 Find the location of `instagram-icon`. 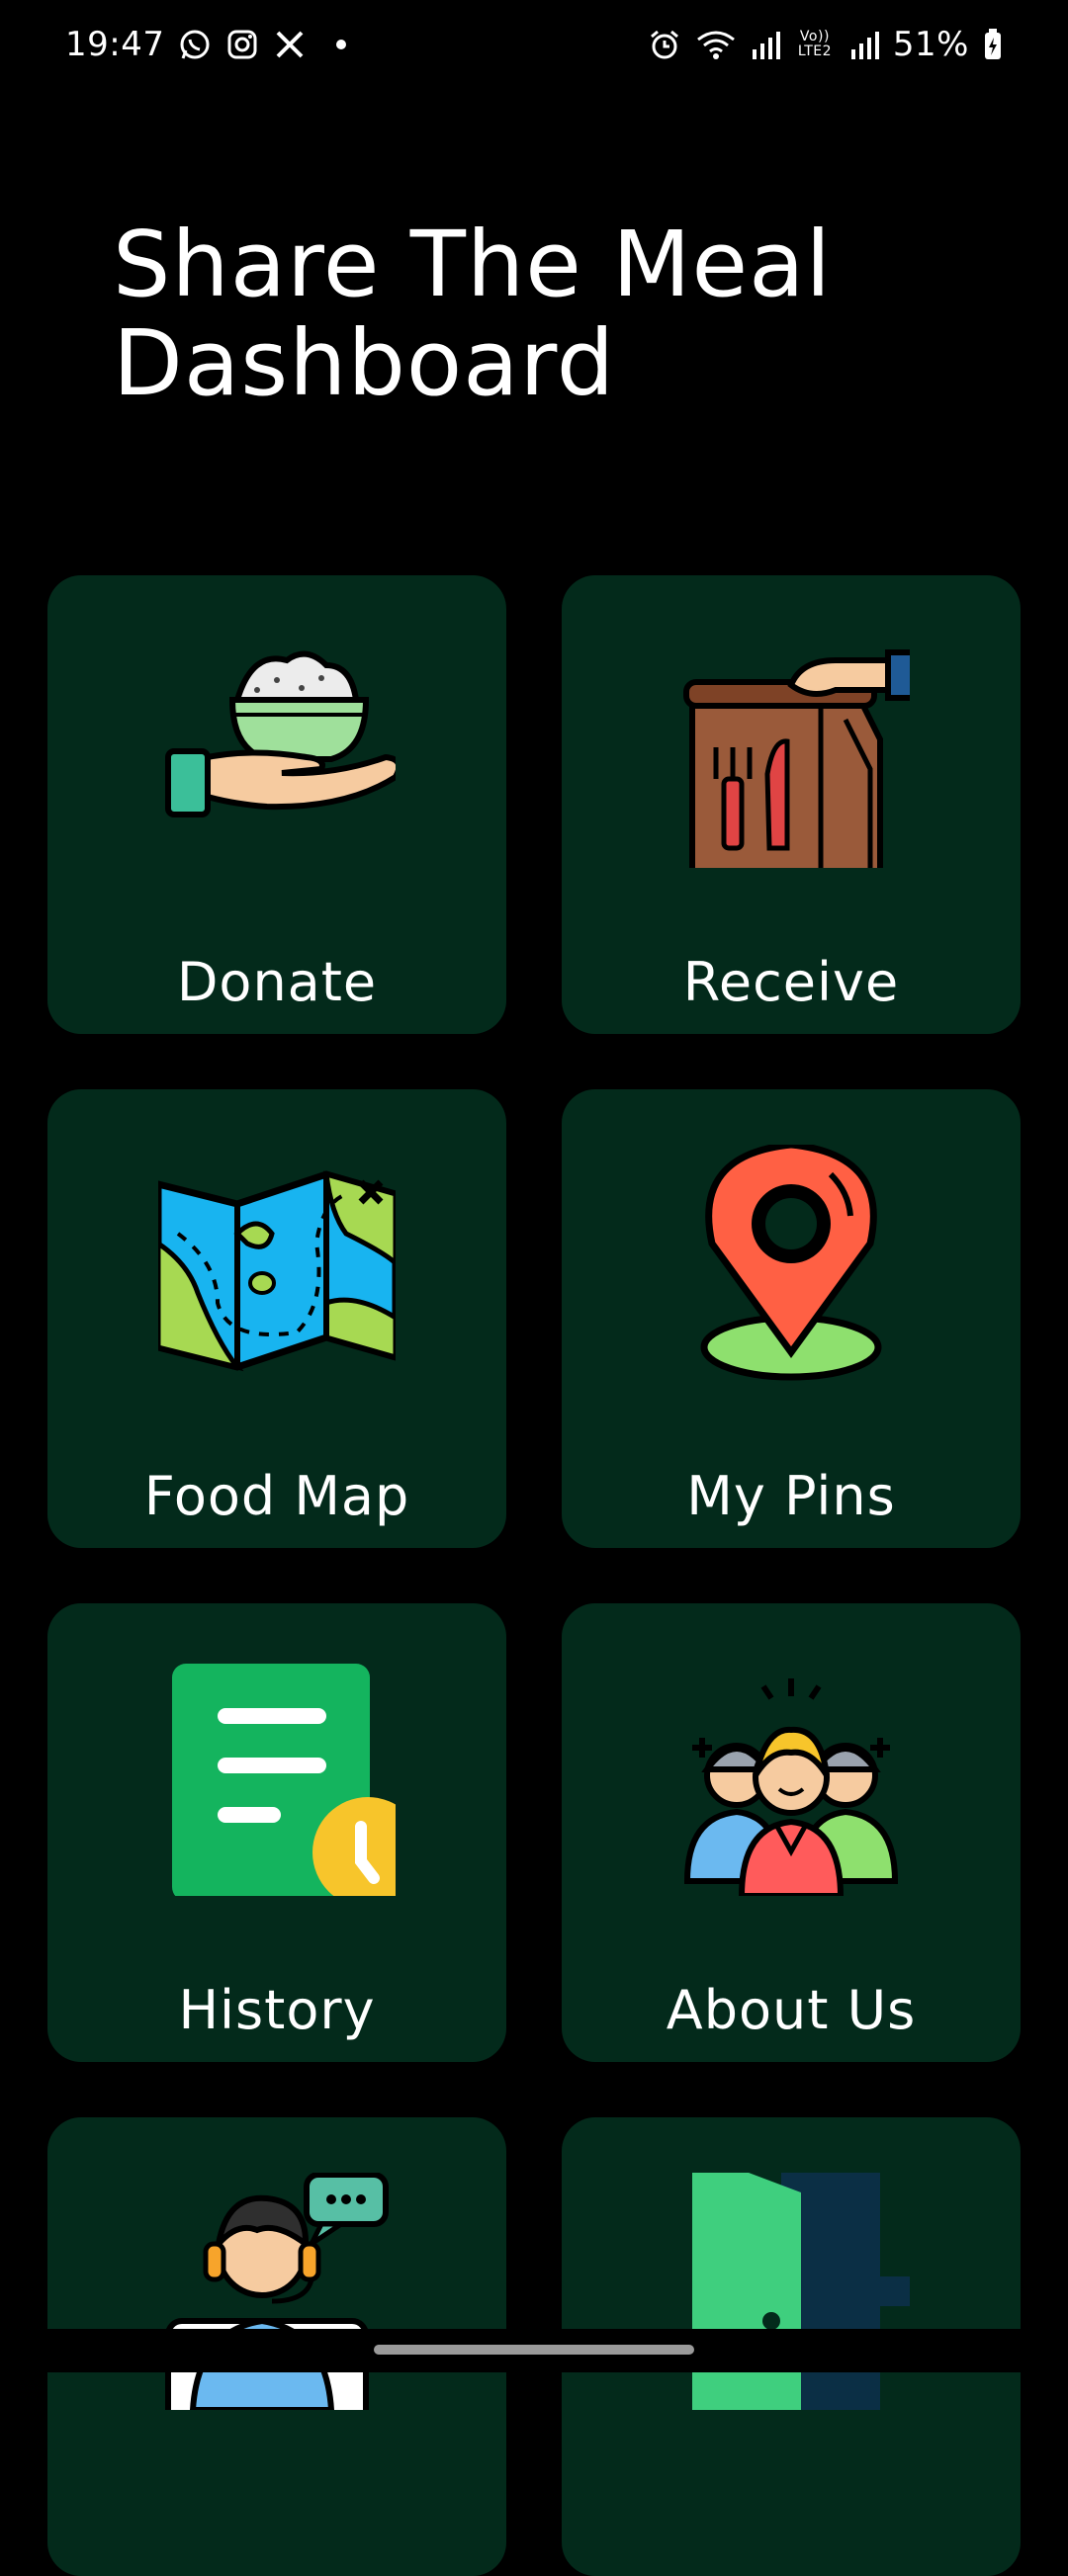

instagram-icon is located at coordinates (242, 44).